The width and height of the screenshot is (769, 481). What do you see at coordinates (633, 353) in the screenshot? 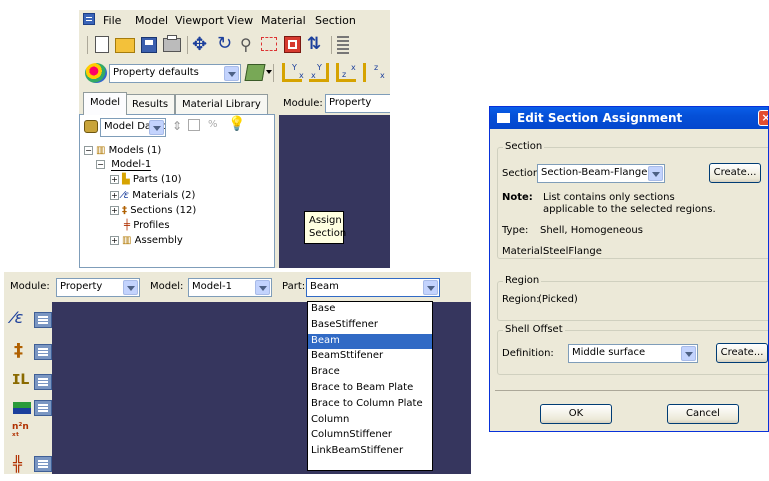
I see `definition-combo: Middle surface` at bounding box center [633, 353].